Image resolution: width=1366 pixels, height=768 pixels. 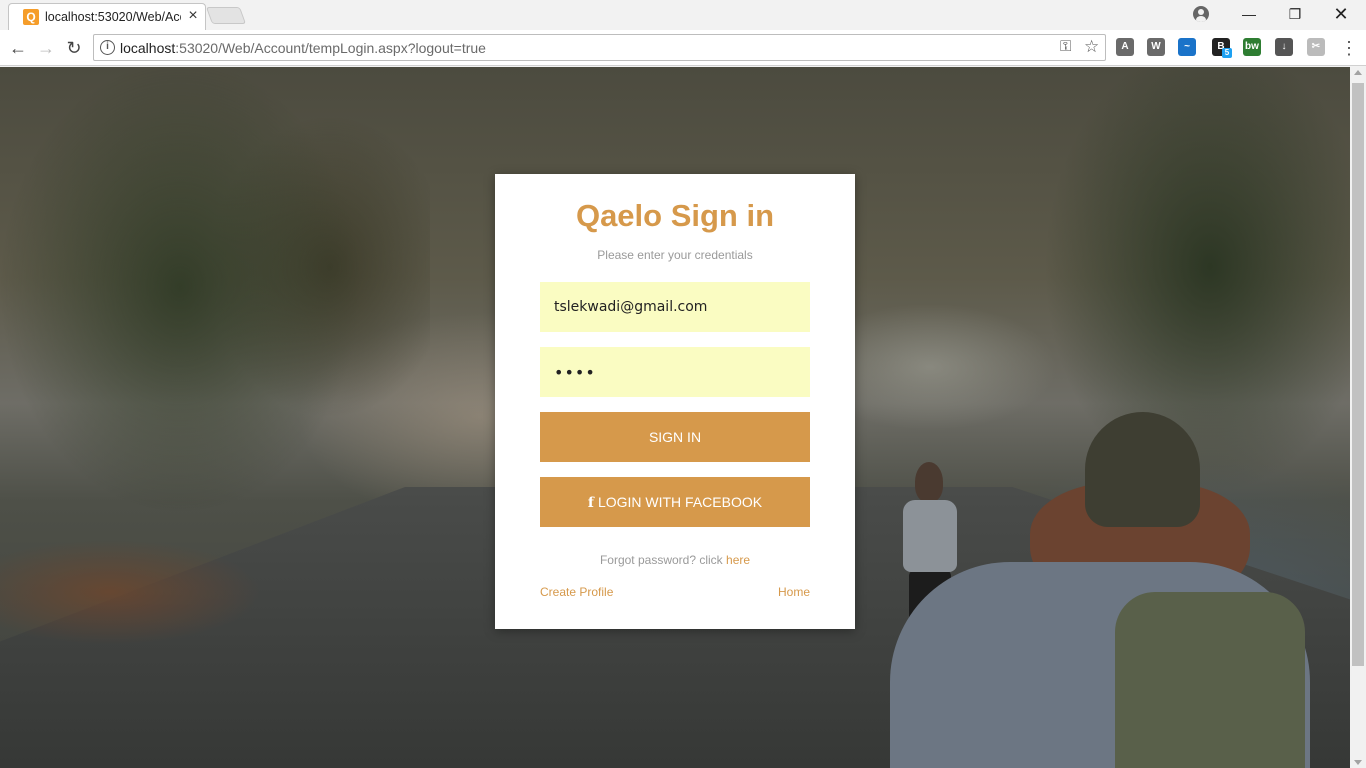 What do you see at coordinates (193, 16) in the screenshot?
I see `tab-close-icon: ×` at bounding box center [193, 16].